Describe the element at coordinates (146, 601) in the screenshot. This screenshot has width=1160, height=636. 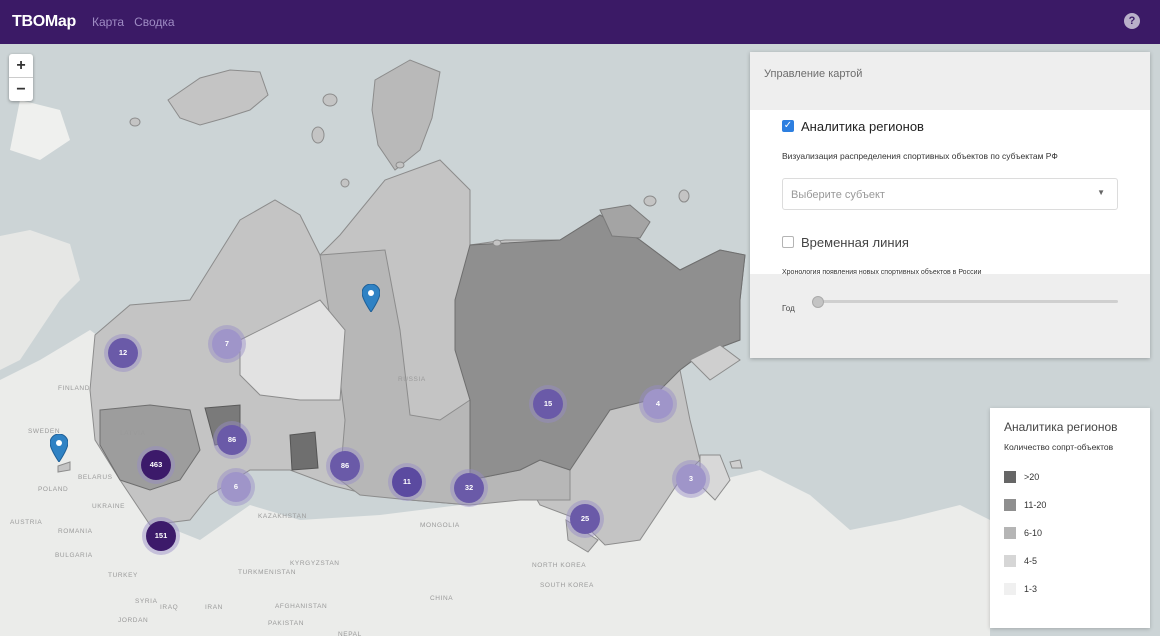
I see `country-label: SYRIA` at that location.